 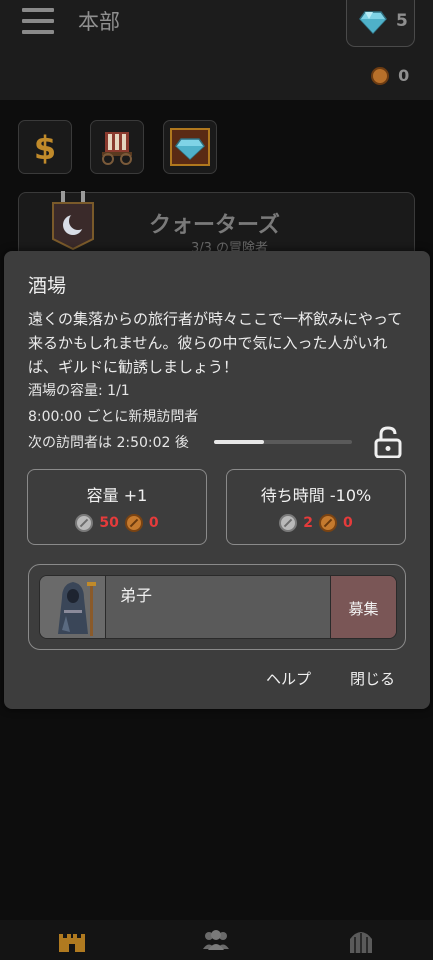 I want to click on caravan-button, so click(x=117, y=147).